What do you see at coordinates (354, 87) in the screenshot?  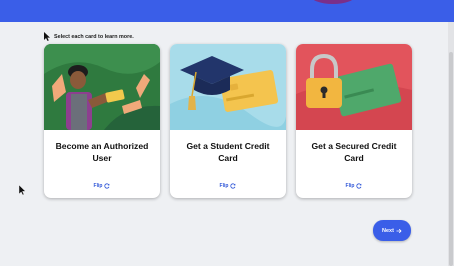 I see `secured-card-illustration` at bounding box center [354, 87].